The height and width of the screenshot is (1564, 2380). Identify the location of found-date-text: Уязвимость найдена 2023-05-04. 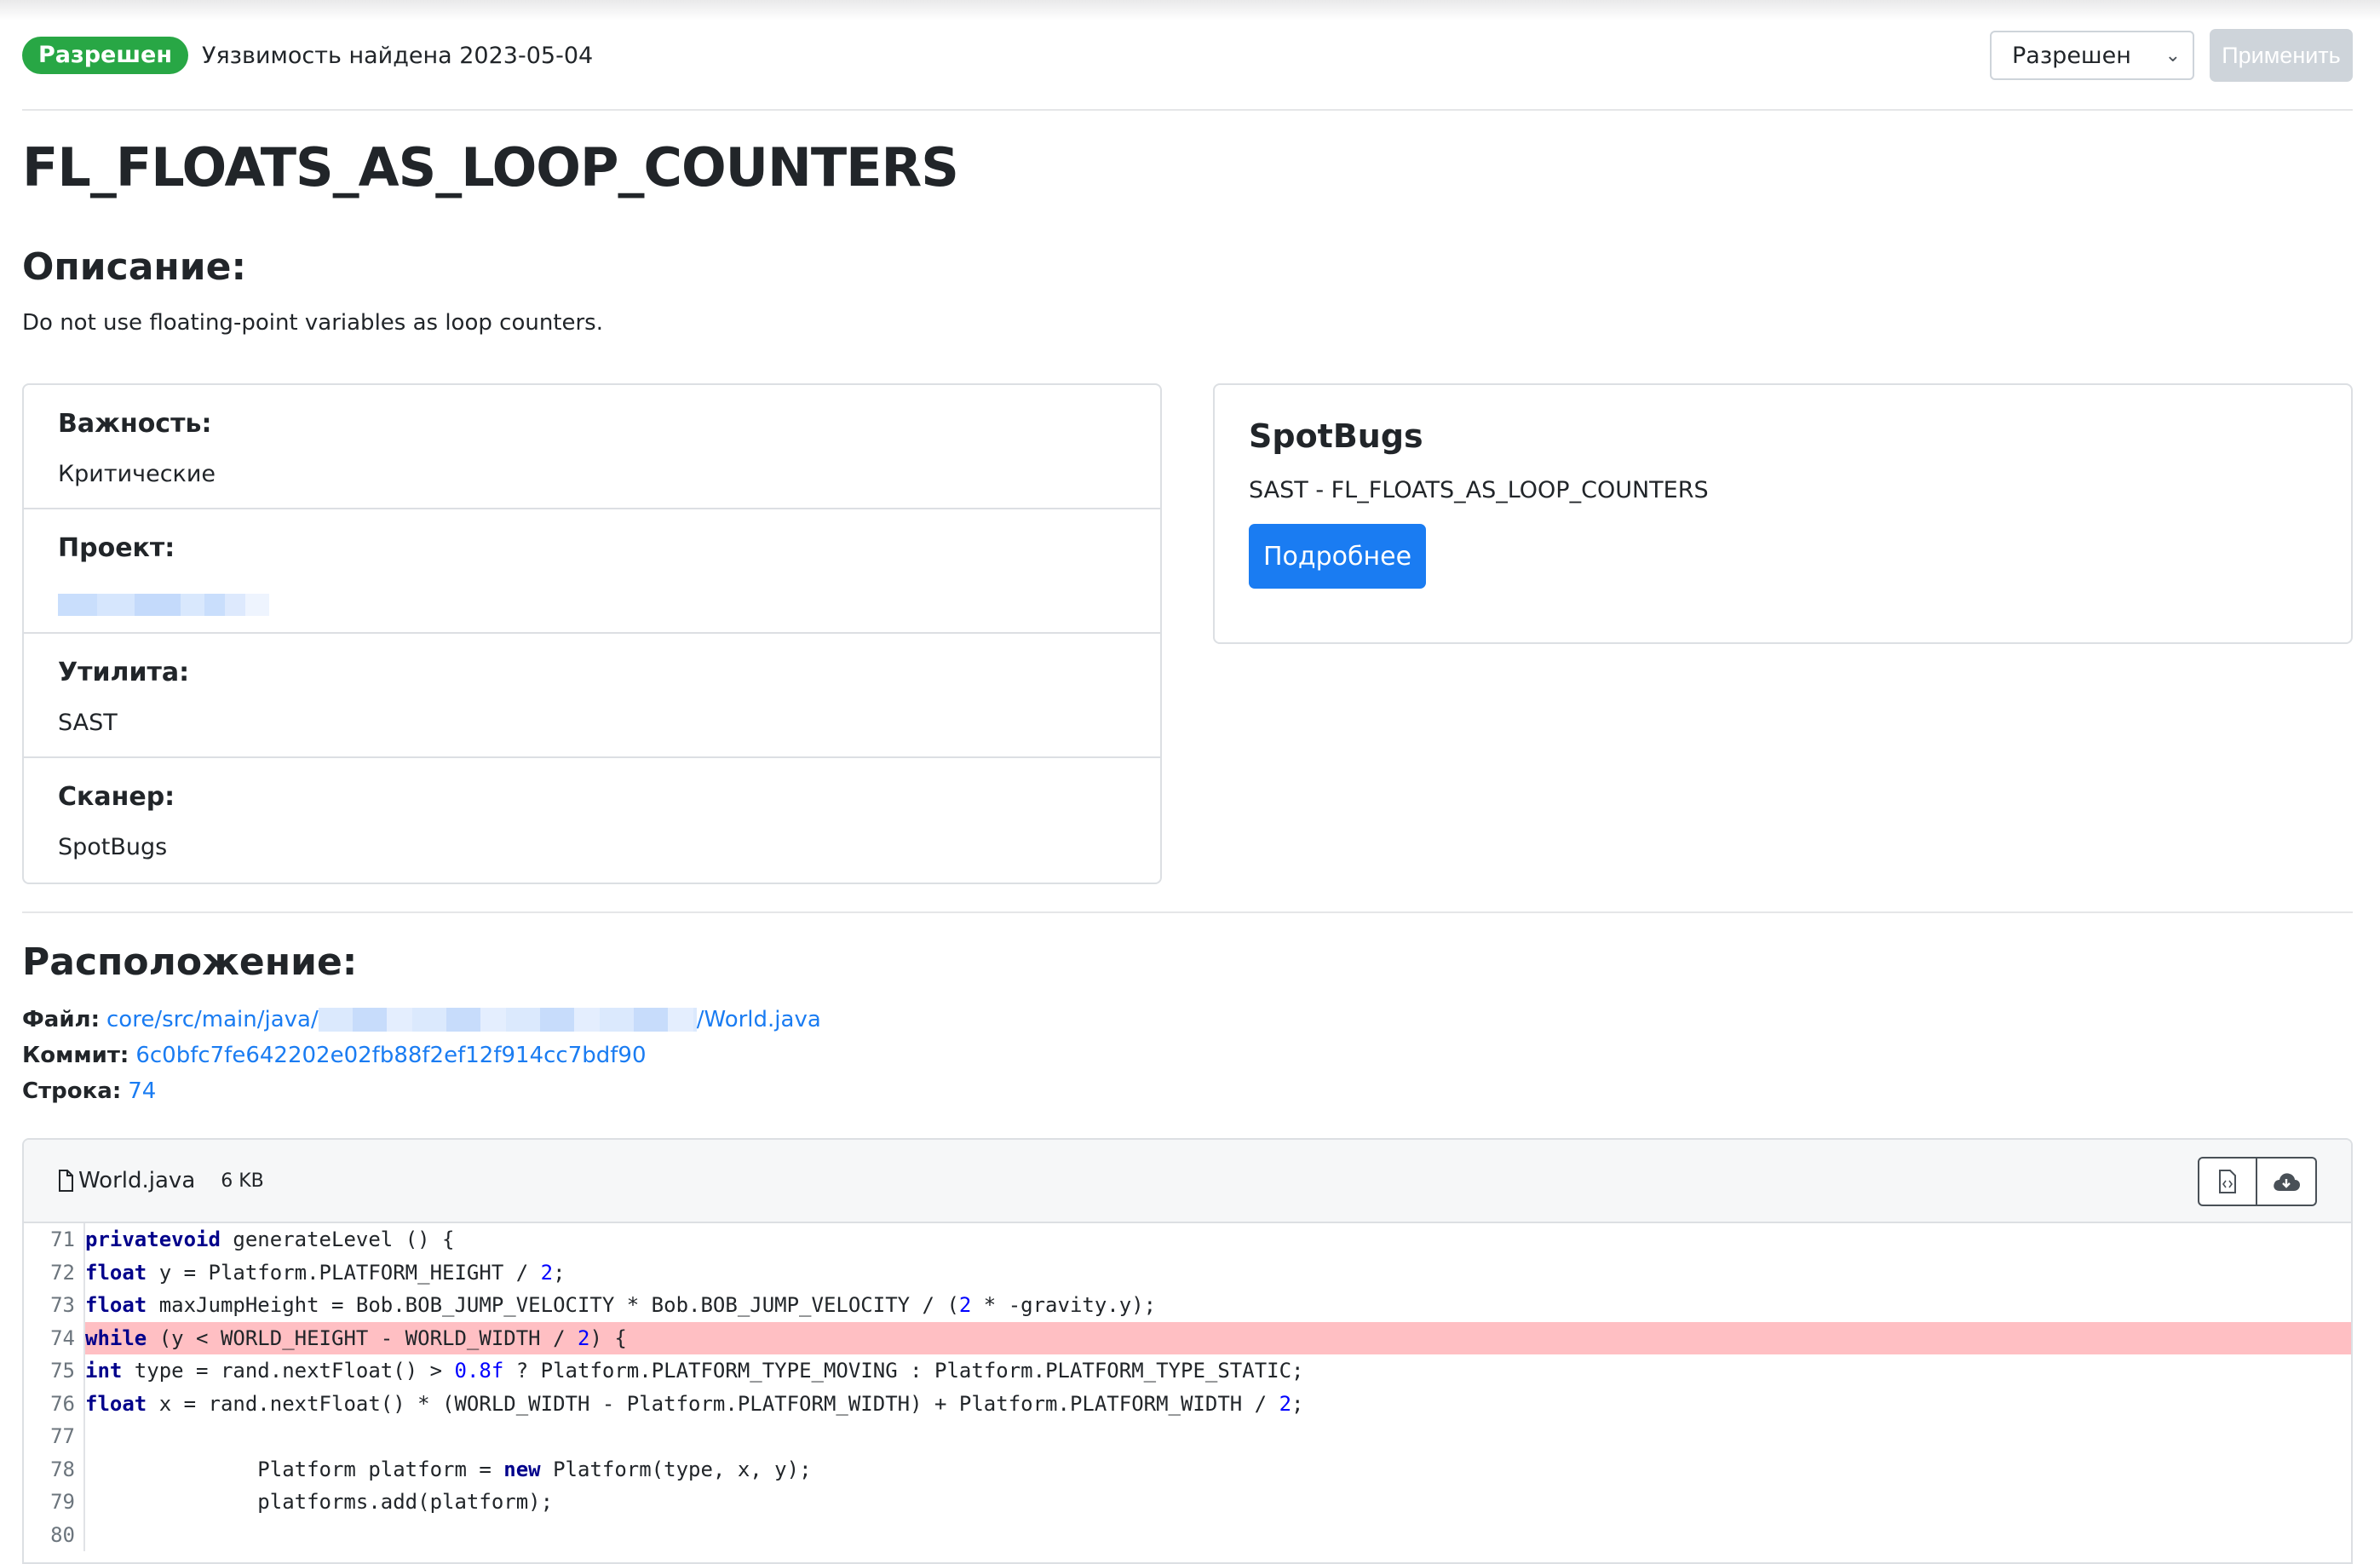
(398, 56).